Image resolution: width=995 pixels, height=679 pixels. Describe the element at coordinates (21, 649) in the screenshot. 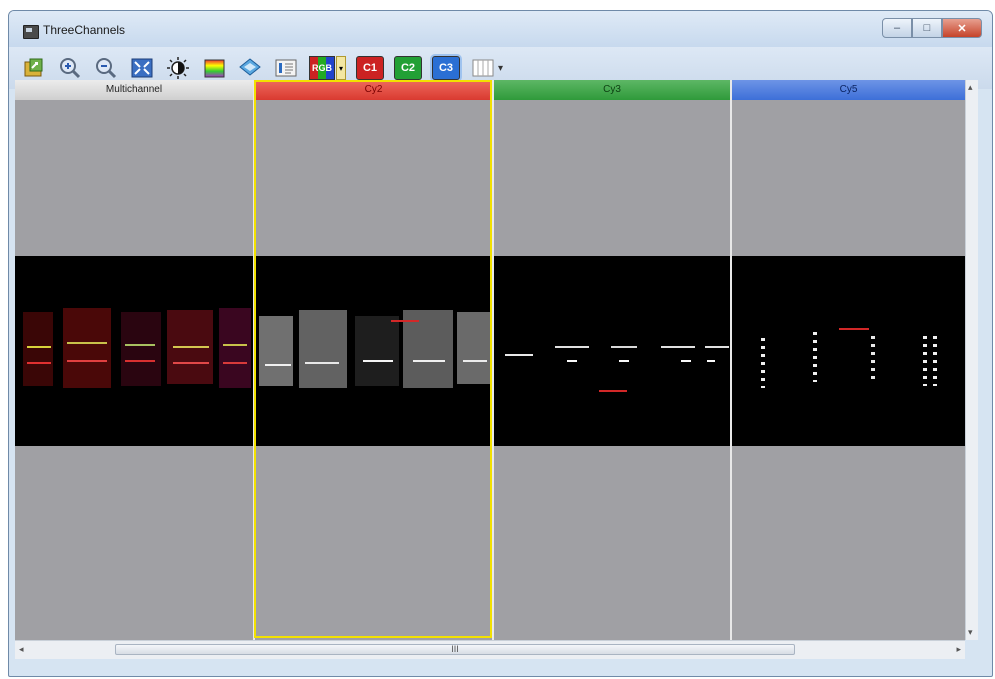

I see `scroll-left-arrow: ◂` at that location.